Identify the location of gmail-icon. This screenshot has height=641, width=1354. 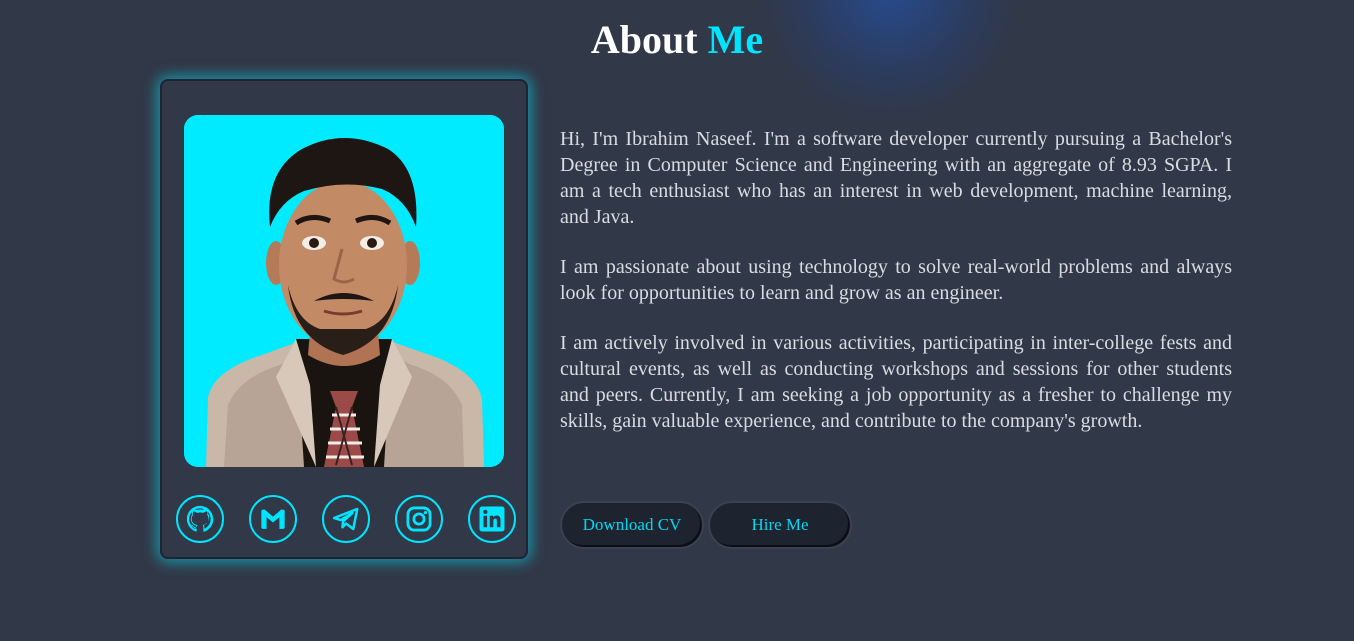
(273, 519).